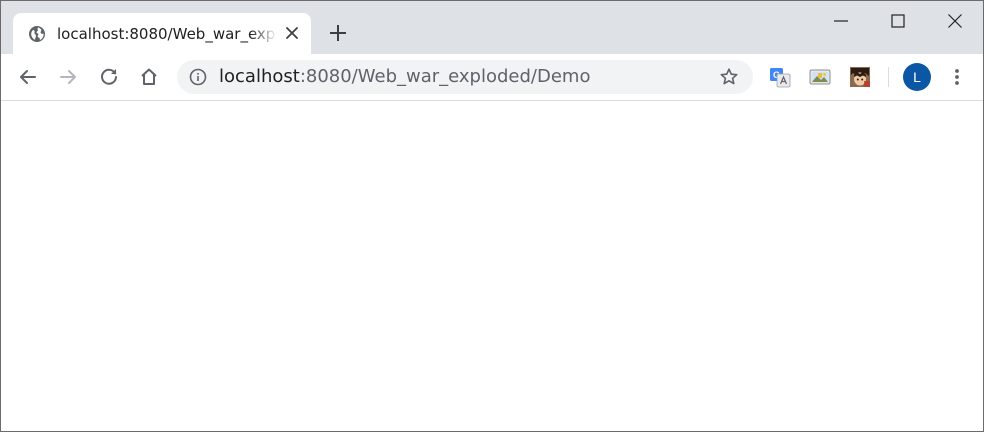 The width and height of the screenshot is (984, 432). I want to click on home-icon, so click(149, 77).